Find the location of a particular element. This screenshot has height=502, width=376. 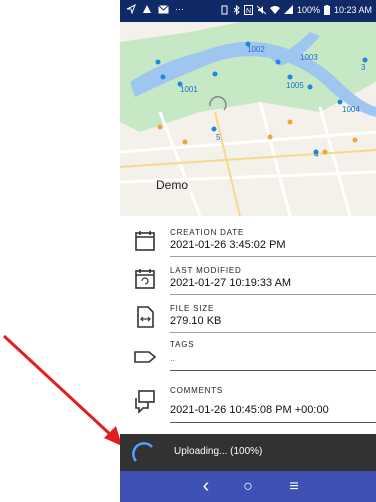

map-point-label: 5 is located at coordinates (218, 137).